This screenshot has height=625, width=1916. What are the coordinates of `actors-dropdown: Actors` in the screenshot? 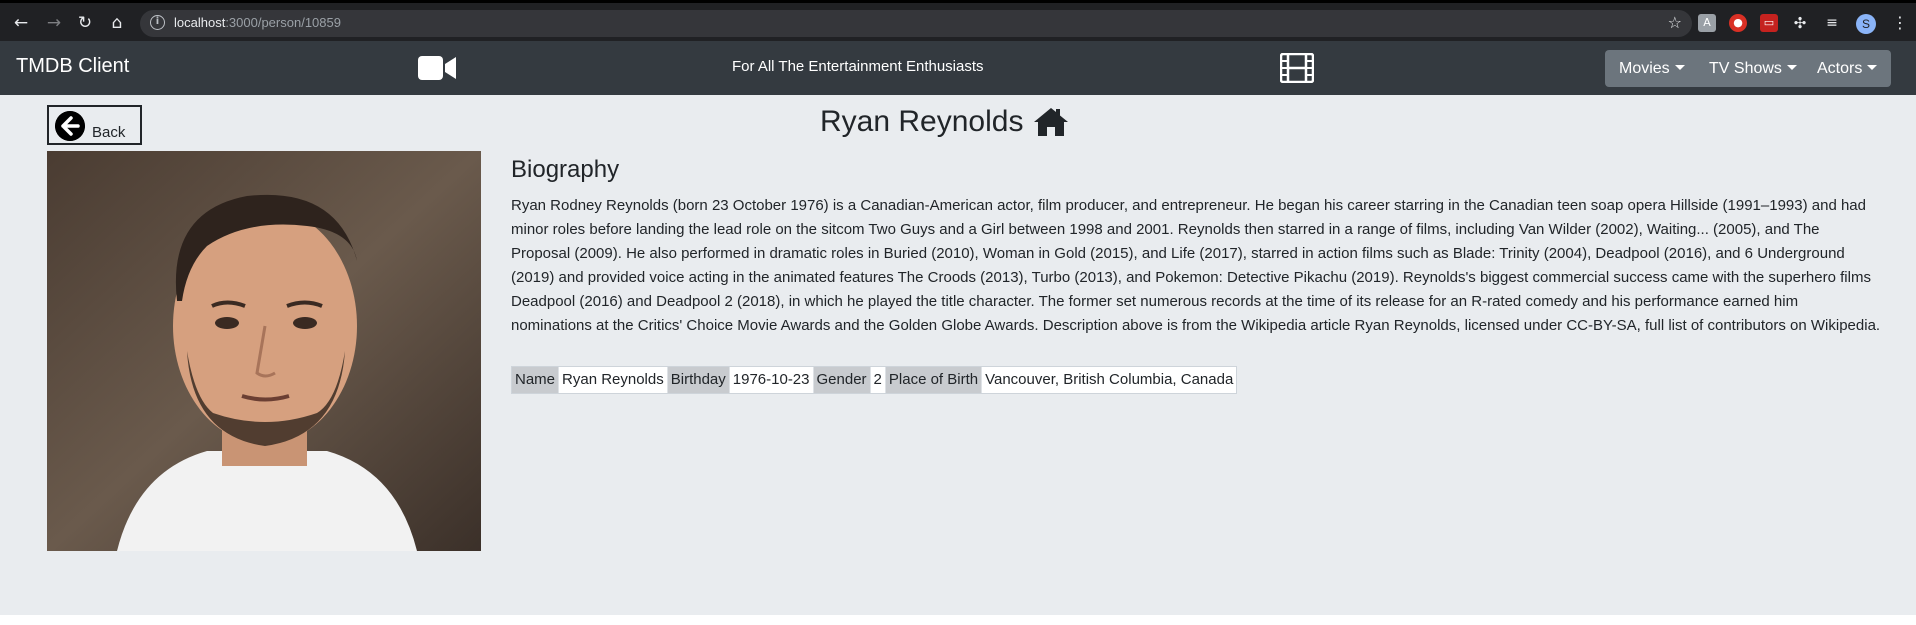 It's located at (1847, 68).